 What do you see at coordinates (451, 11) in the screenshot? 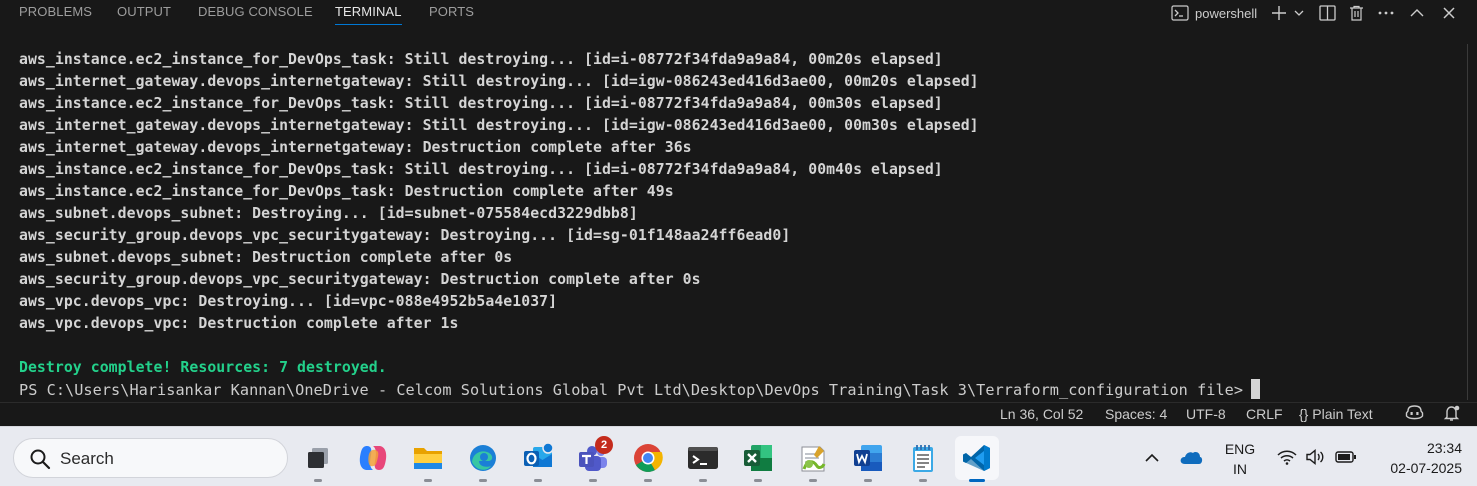
I see `tab-ports: PORTS` at bounding box center [451, 11].